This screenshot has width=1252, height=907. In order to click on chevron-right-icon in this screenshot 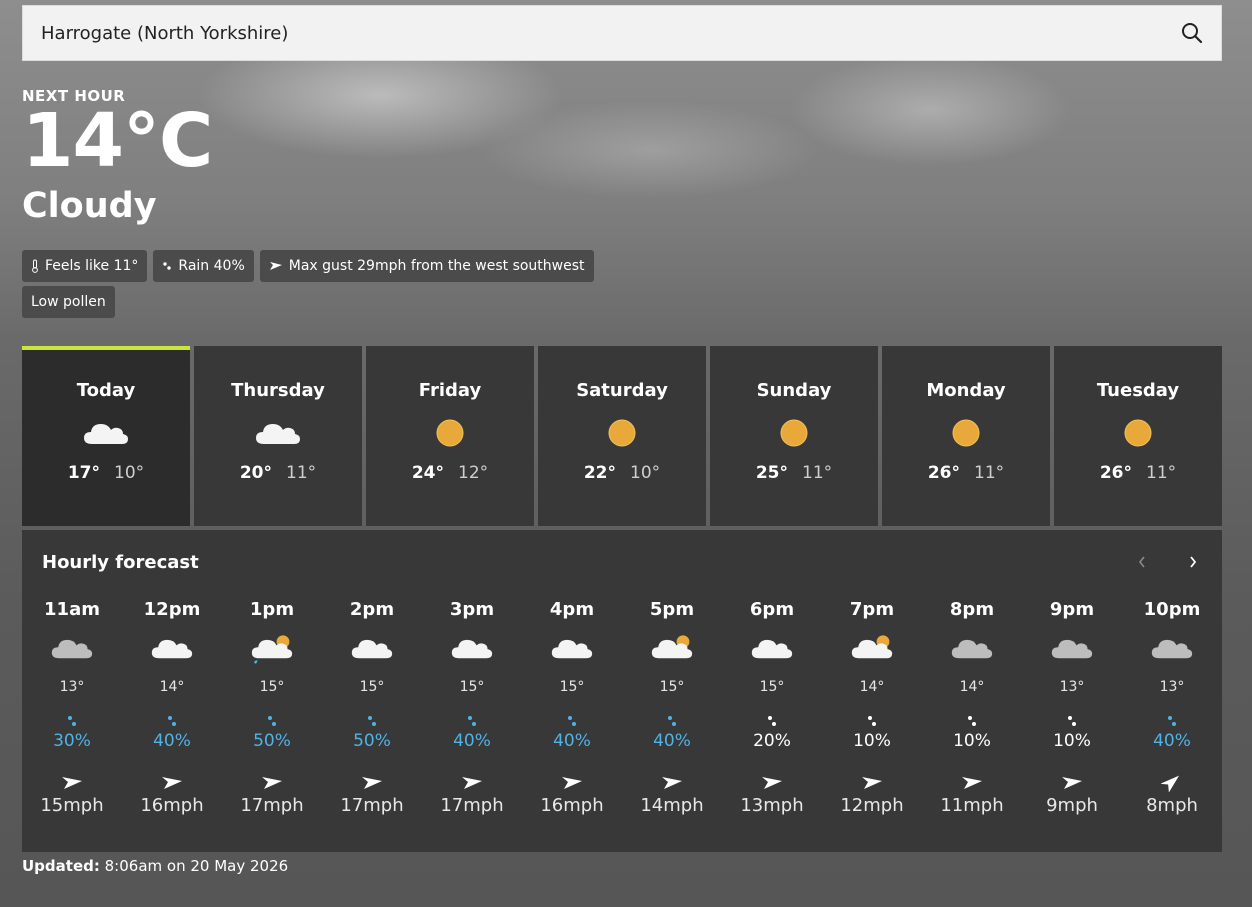, I will do `click(1193, 562)`.